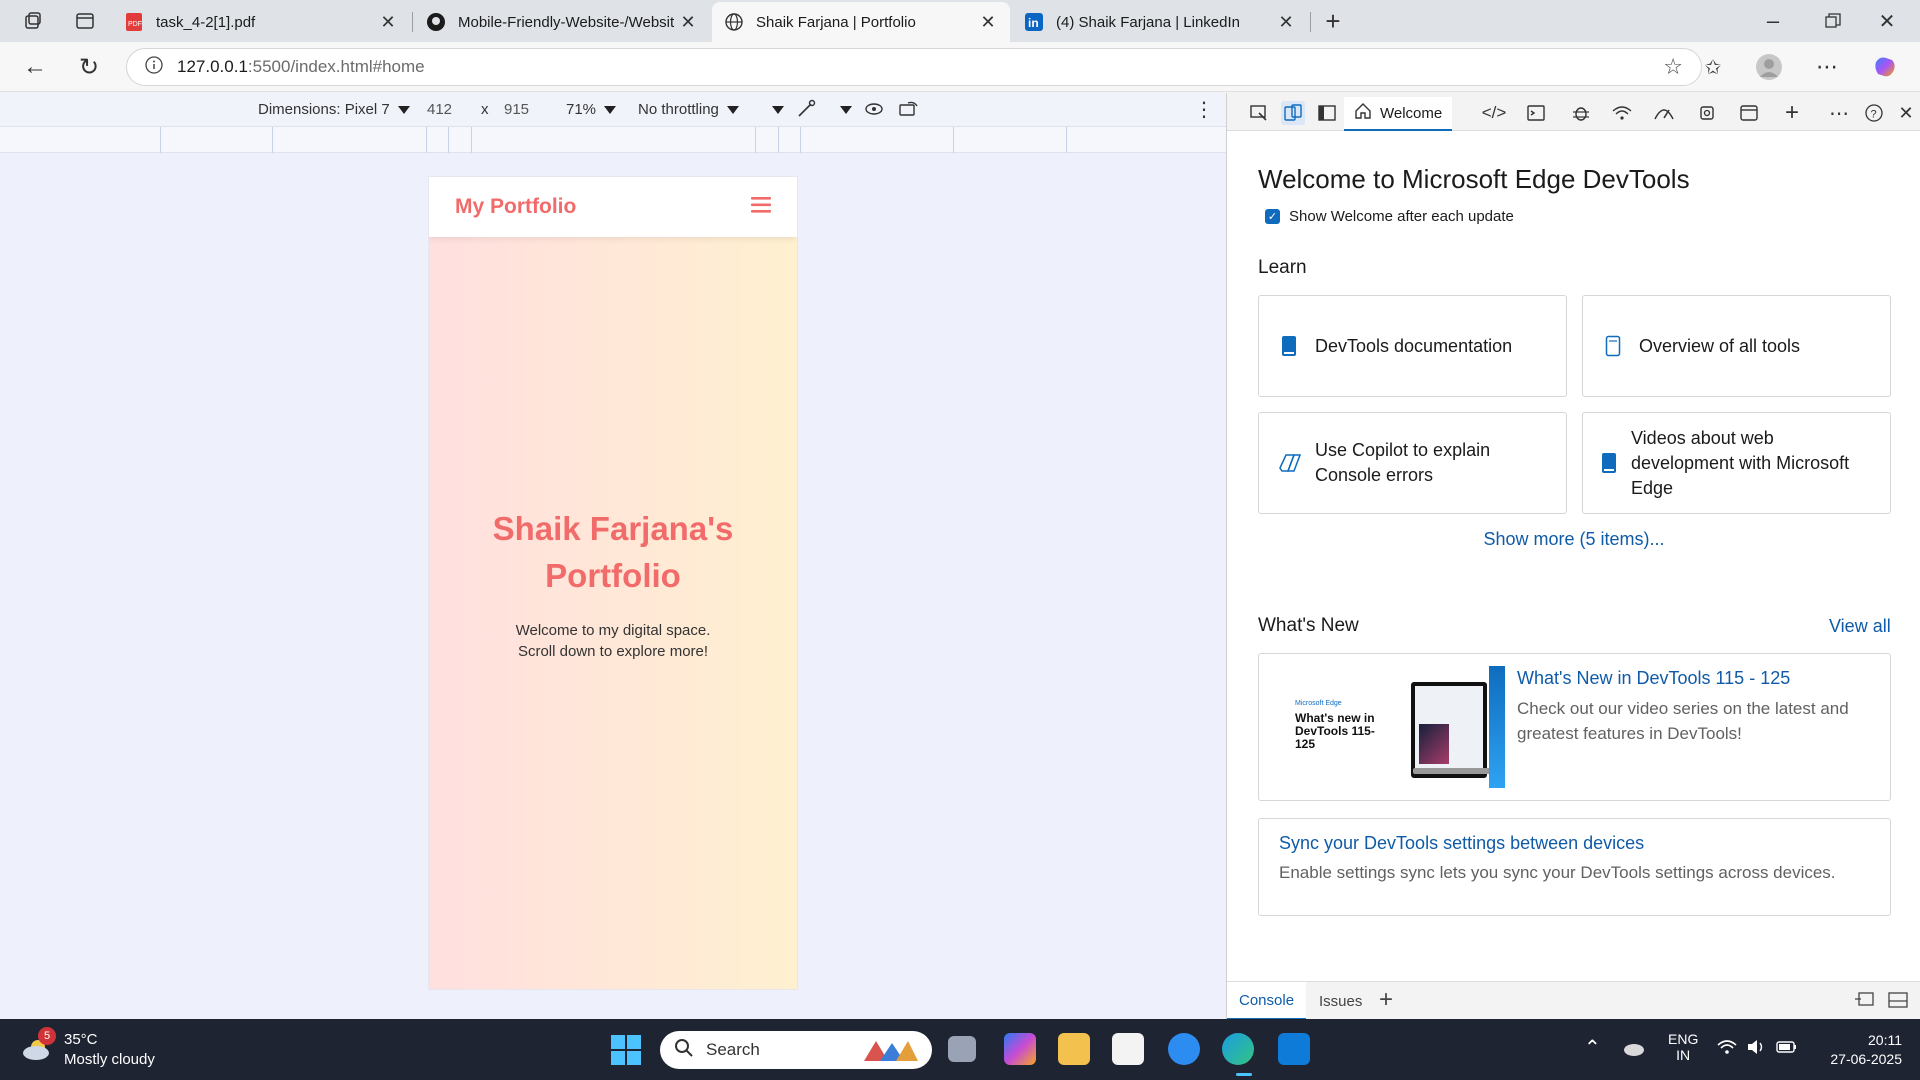 The height and width of the screenshot is (1080, 1920). What do you see at coordinates (1238, 1049) in the screenshot?
I see `edge-browser-icon` at bounding box center [1238, 1049].